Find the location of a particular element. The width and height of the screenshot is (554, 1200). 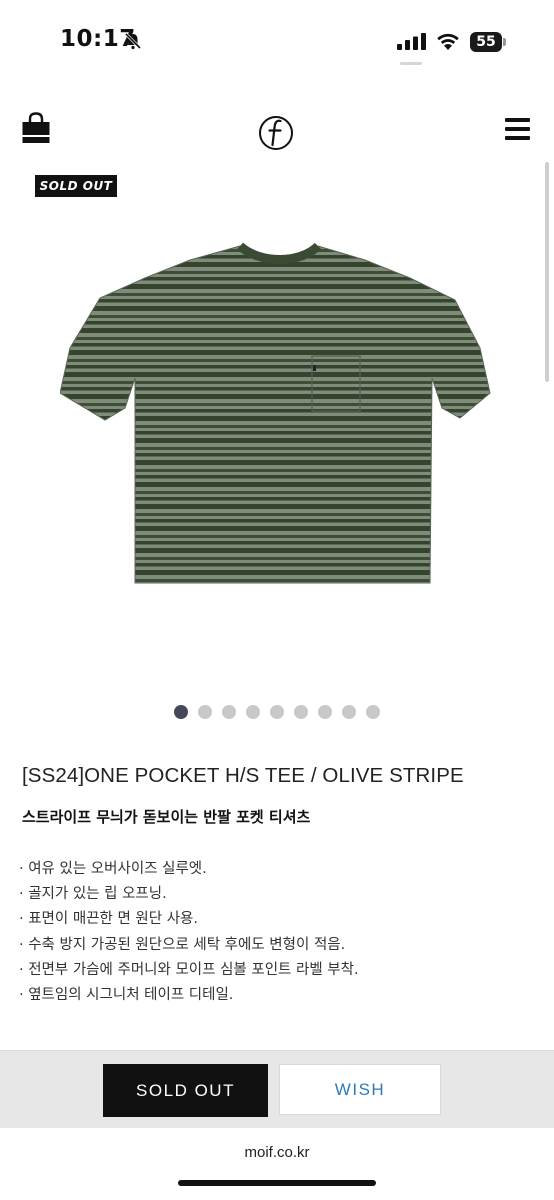

menu-icon is located at coordinates (517, 129).